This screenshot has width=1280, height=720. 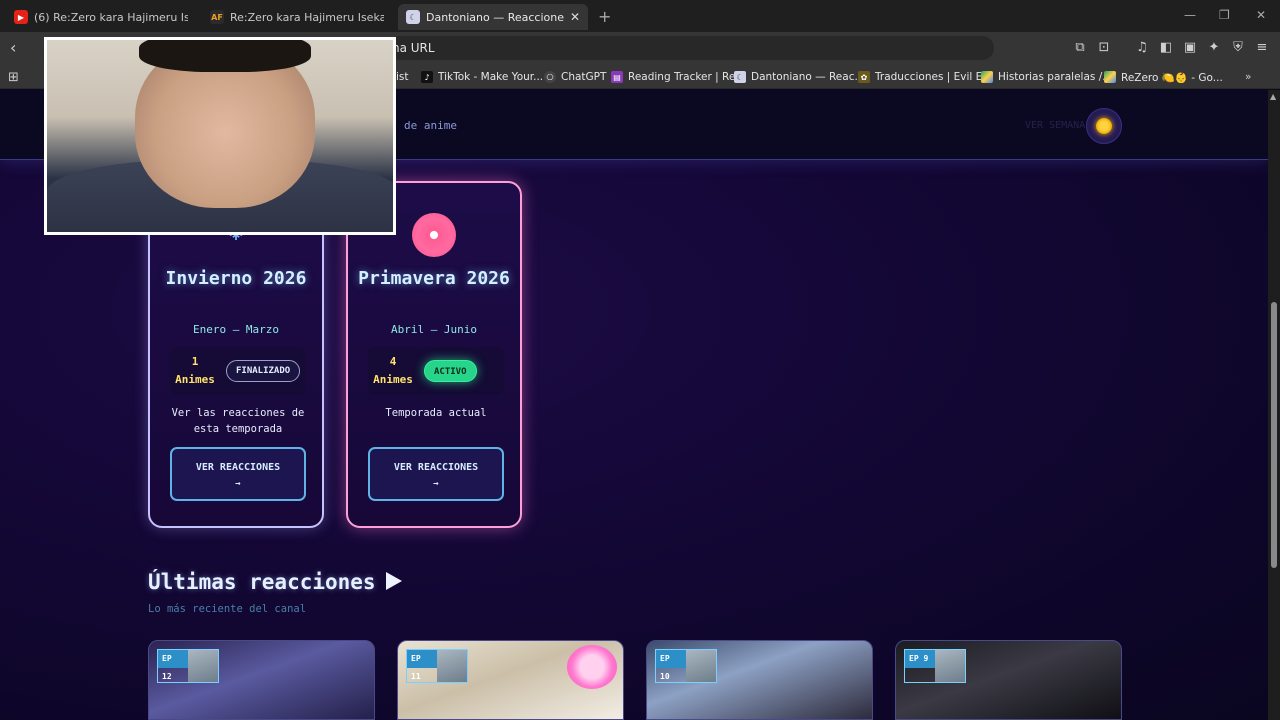 I want to click on episode-badge: EP 12, so click(x=188, y=666).